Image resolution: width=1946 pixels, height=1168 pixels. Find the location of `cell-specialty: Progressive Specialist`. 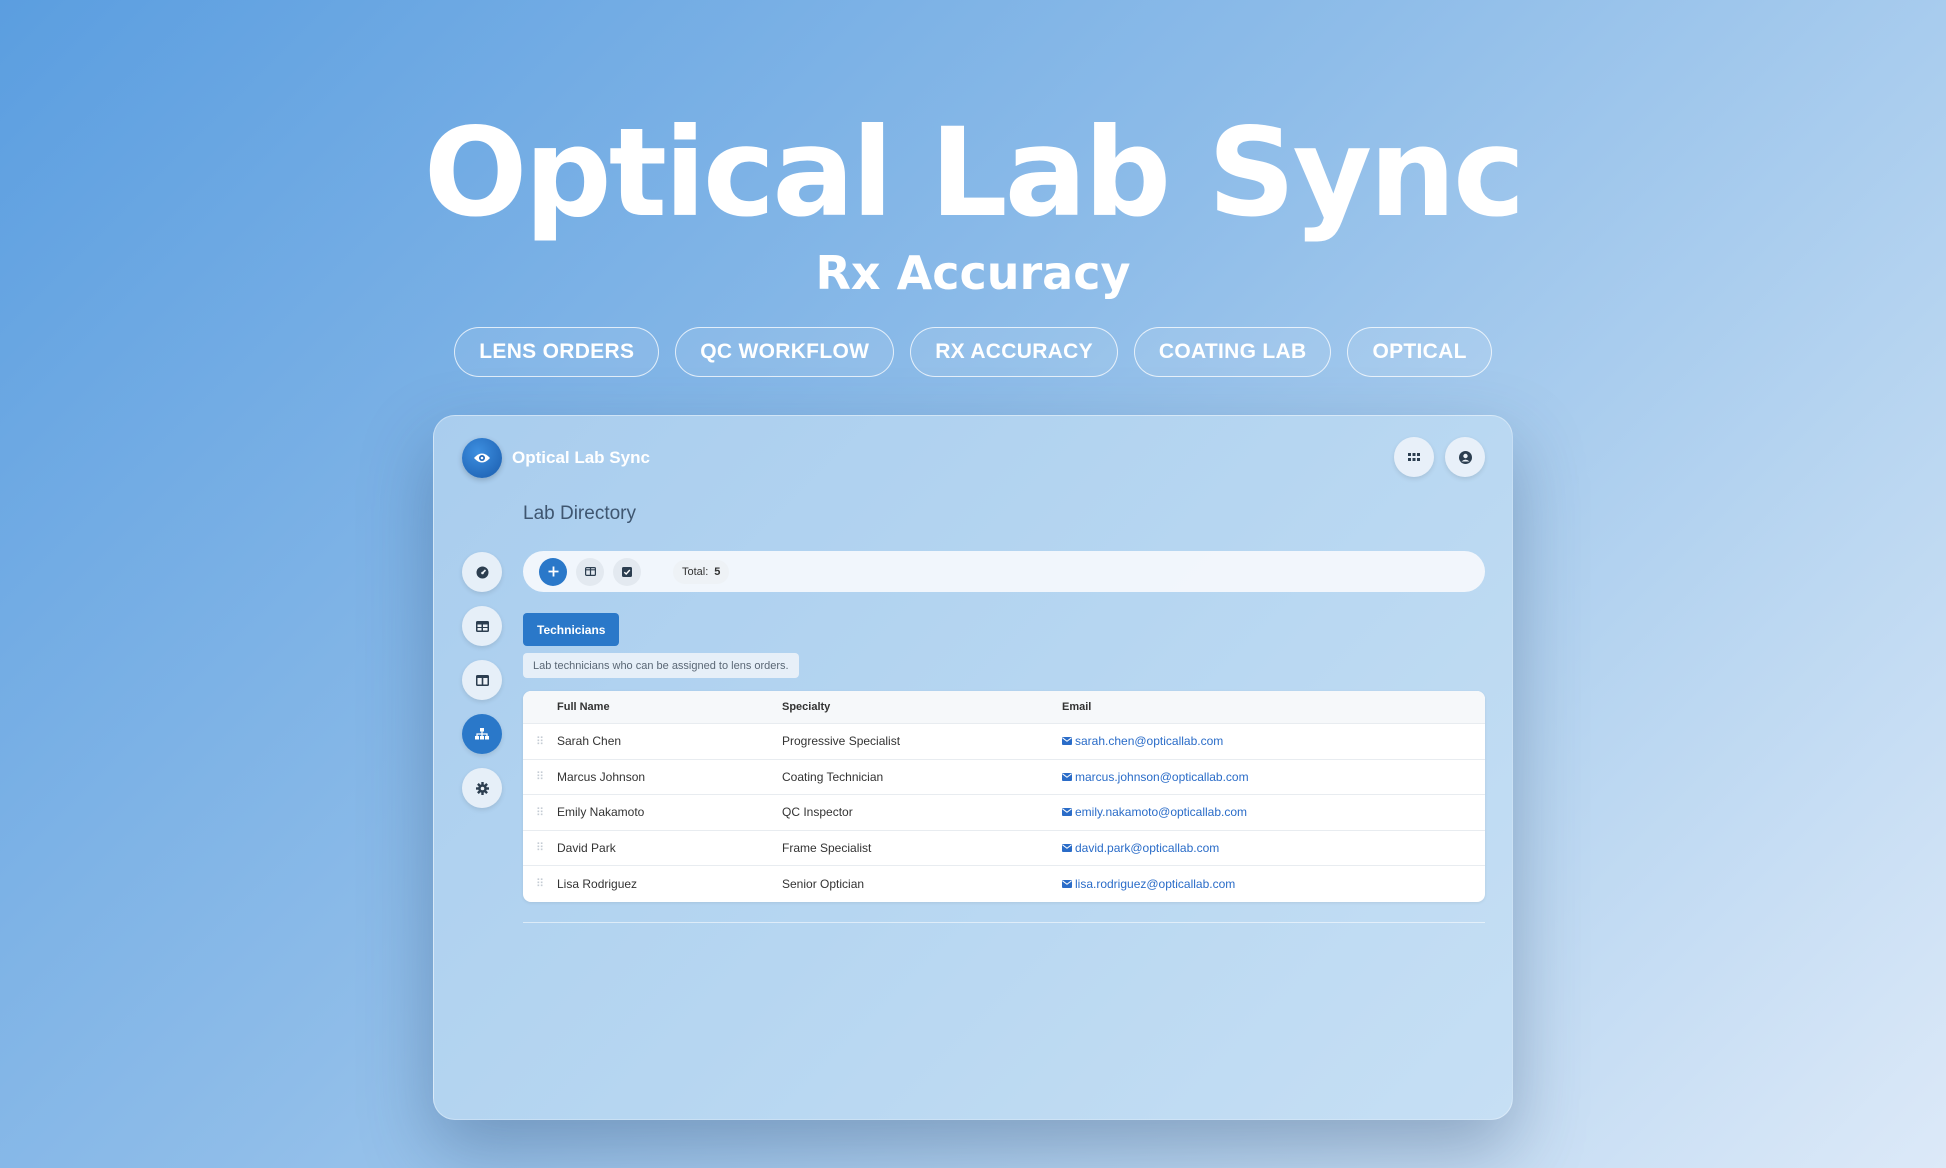

cell-specialty: Progressive Specialist is located at coordinates (841, 741).